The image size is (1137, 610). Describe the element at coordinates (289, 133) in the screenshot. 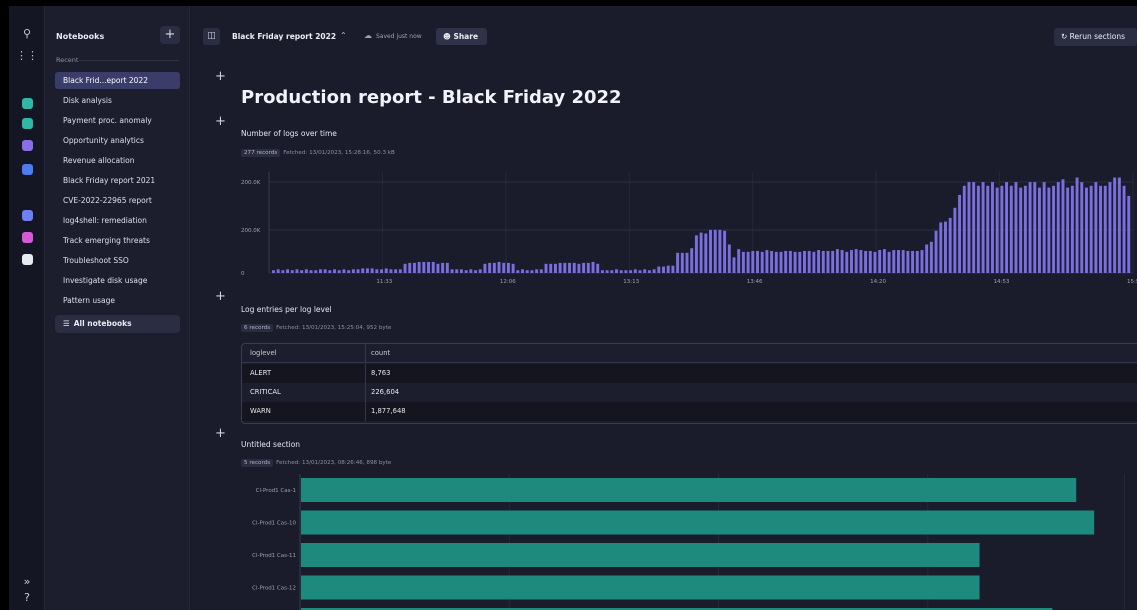

I see `section-title: Number of logs over time` at that location.